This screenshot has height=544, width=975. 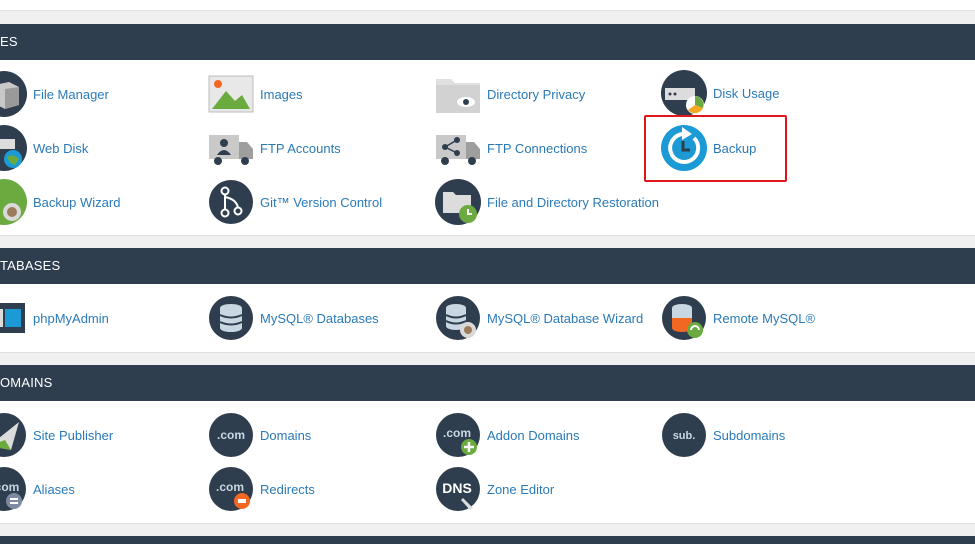 I want to click on file-directory-restoration-label: File and Directory Restoration, so click(x=573, y=202).